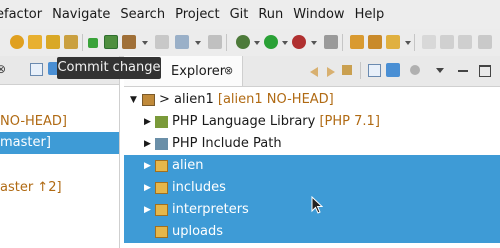 The width and height of the screenshot is (500, 248). What do you see at coordinates (145, 43) in the screenshot?
I see `stash-dropdown-icon` at bounding box center [145, 43].